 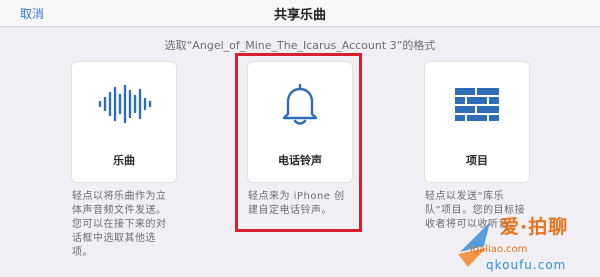 What do you see at coordinates (119, 224) in the screenshot?
I see `song-description: 轻点以将乐曲作为立体声音频文件发送。您可以在接下来的对话框中选取其他选项。` at bounding box center [119, 224].